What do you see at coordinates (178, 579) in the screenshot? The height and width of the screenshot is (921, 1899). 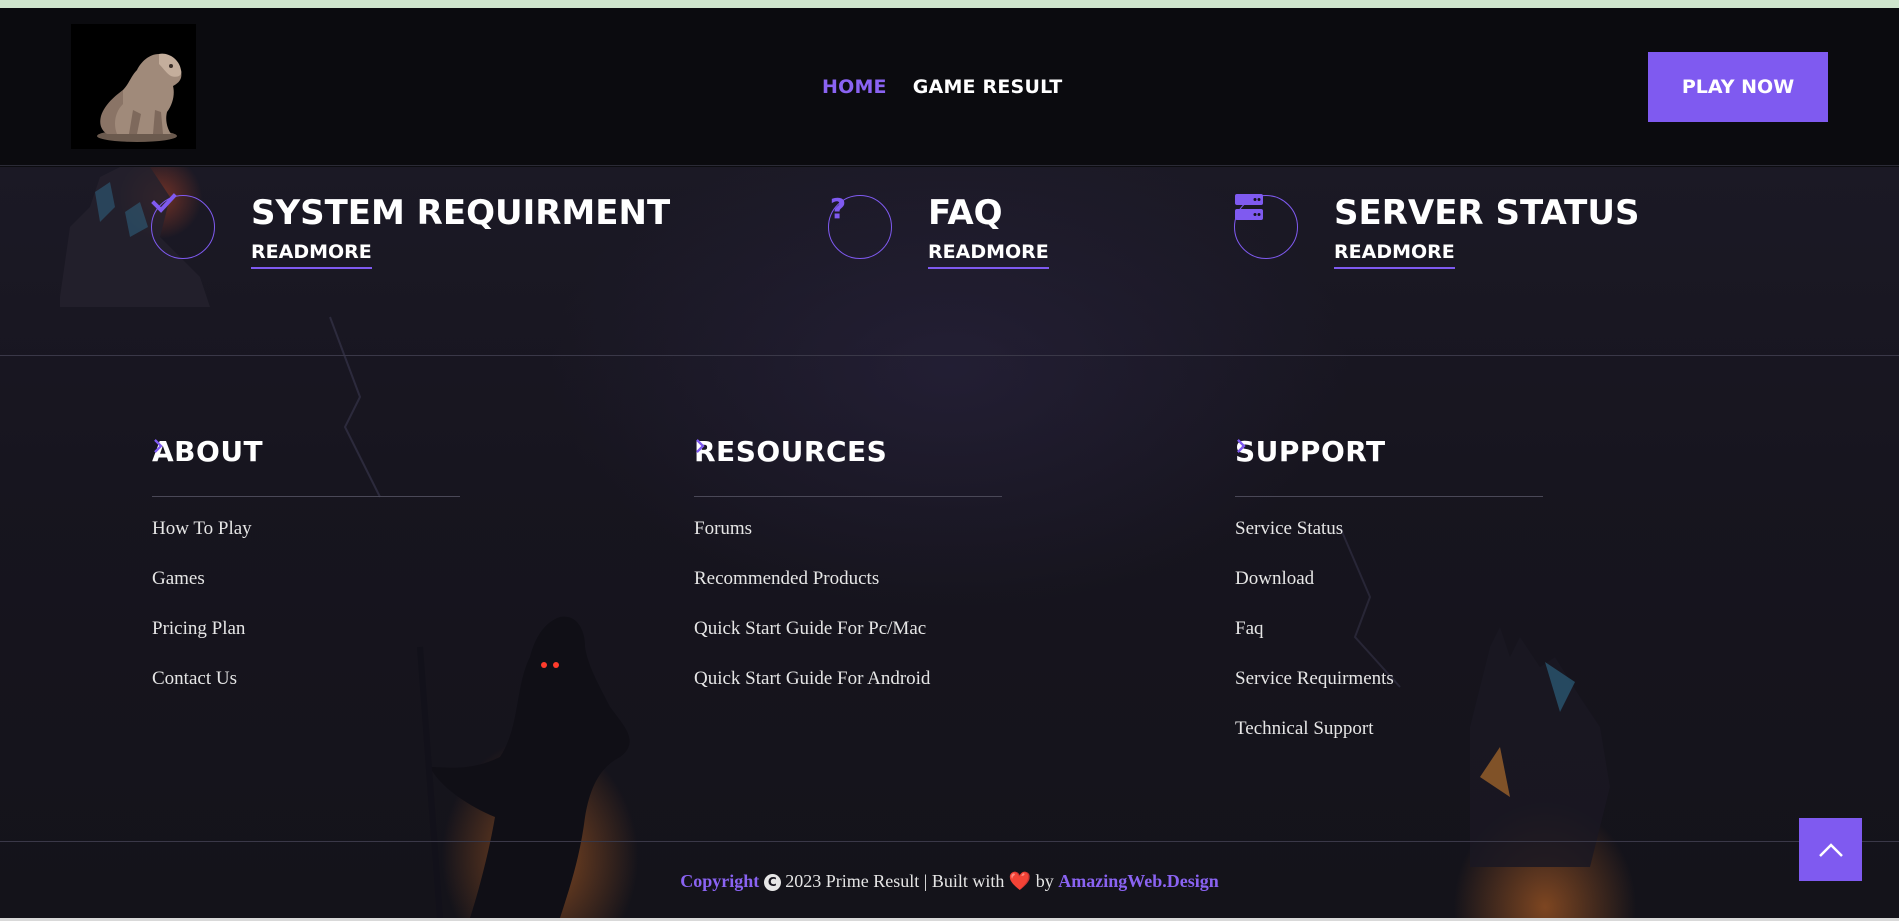 I see `footer-link: Games` at bounding box center [178, 579].